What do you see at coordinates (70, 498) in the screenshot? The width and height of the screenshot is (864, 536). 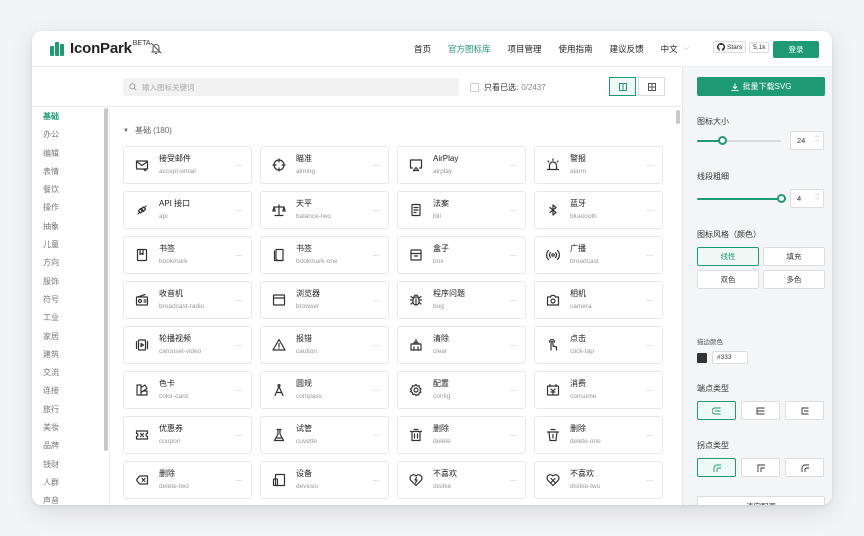 I see `category-item: 声音` at bounding box center [70, 498].